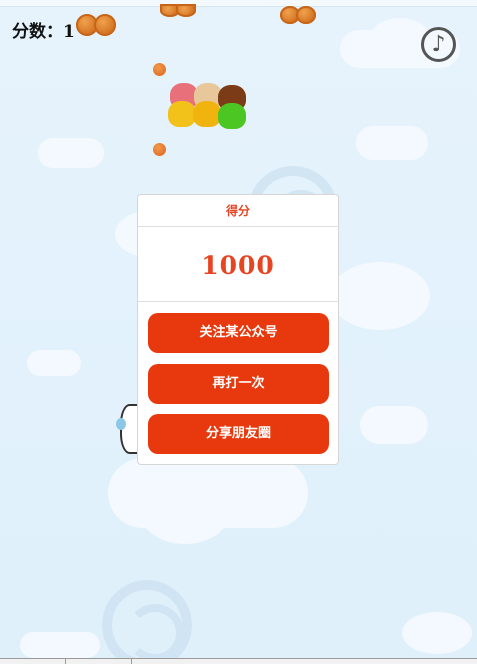  I want to click on watermark-logo, so click(147, 622).